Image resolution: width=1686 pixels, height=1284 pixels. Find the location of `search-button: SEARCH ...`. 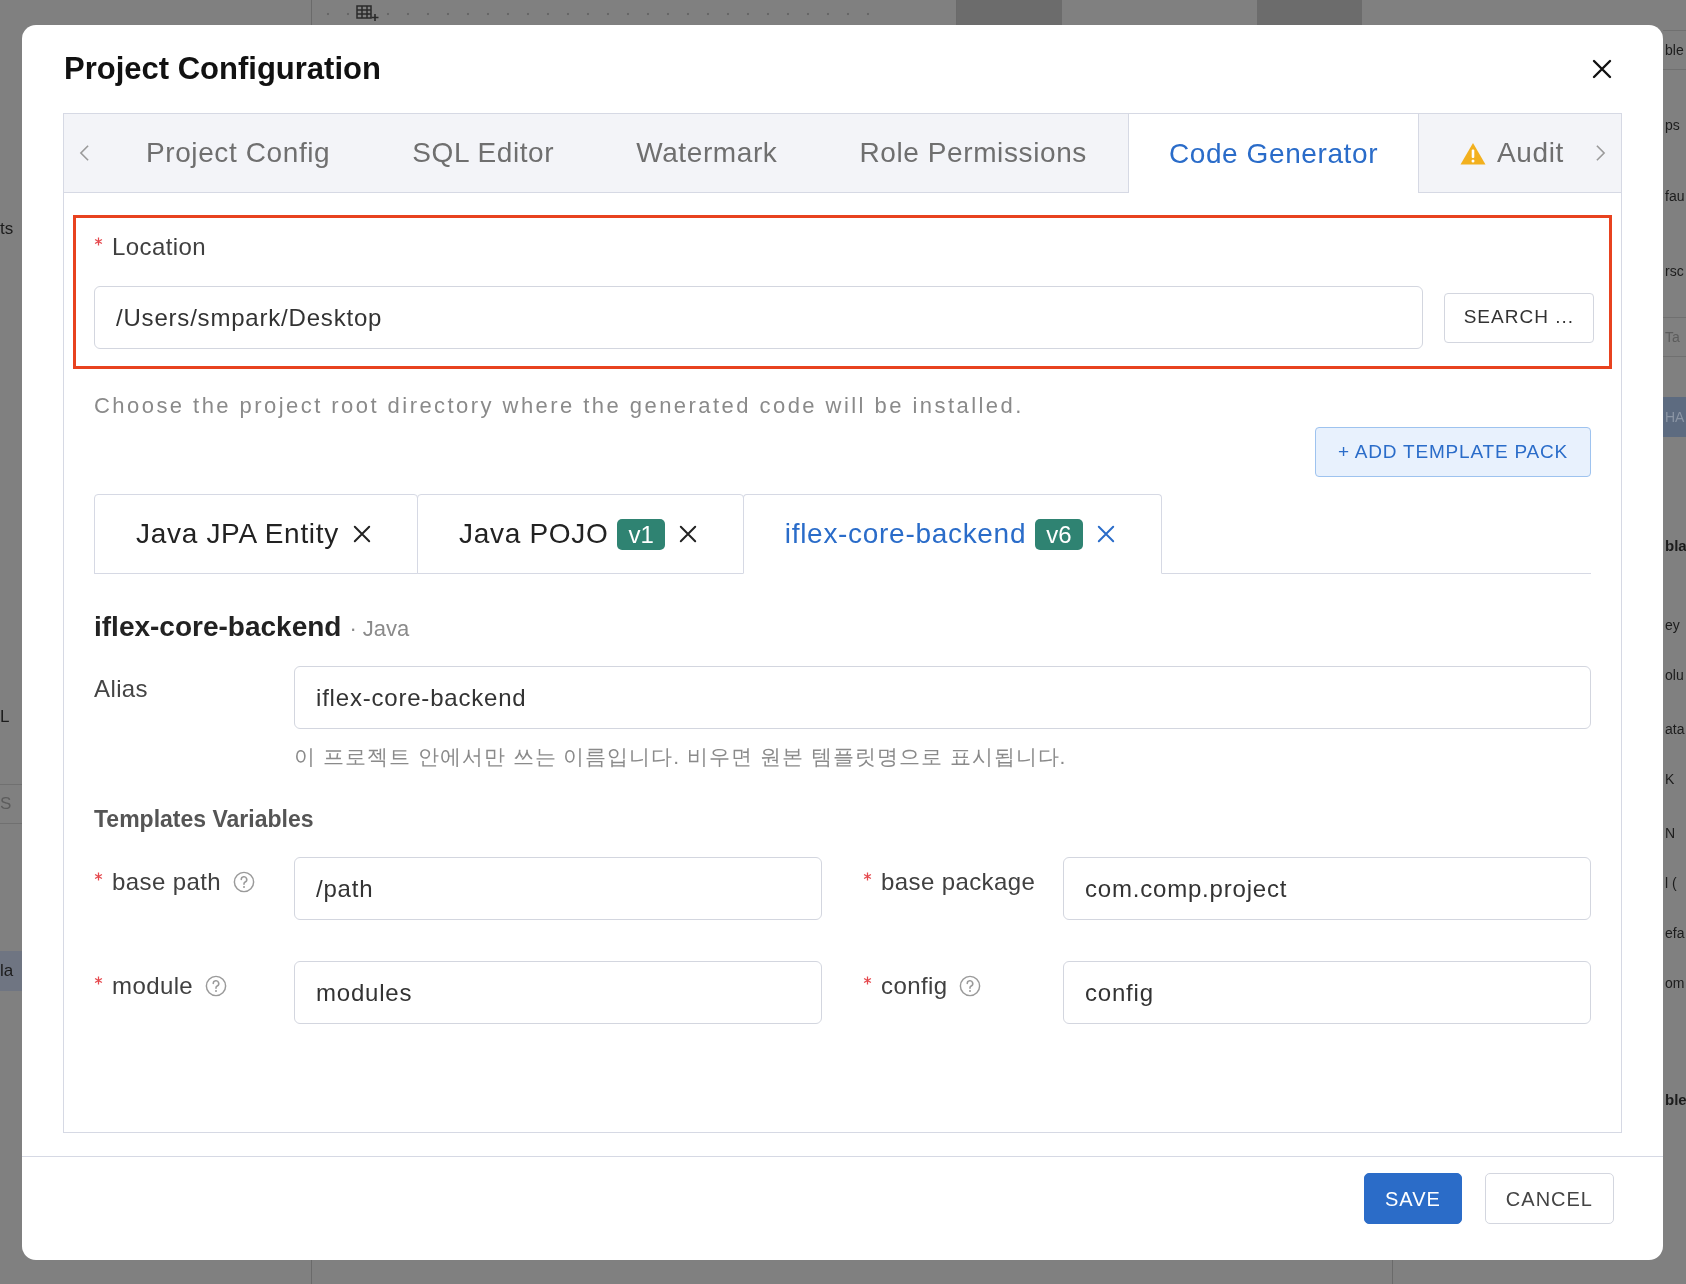

search-button: SEARCH ... is located at coordinates (1518, 317).